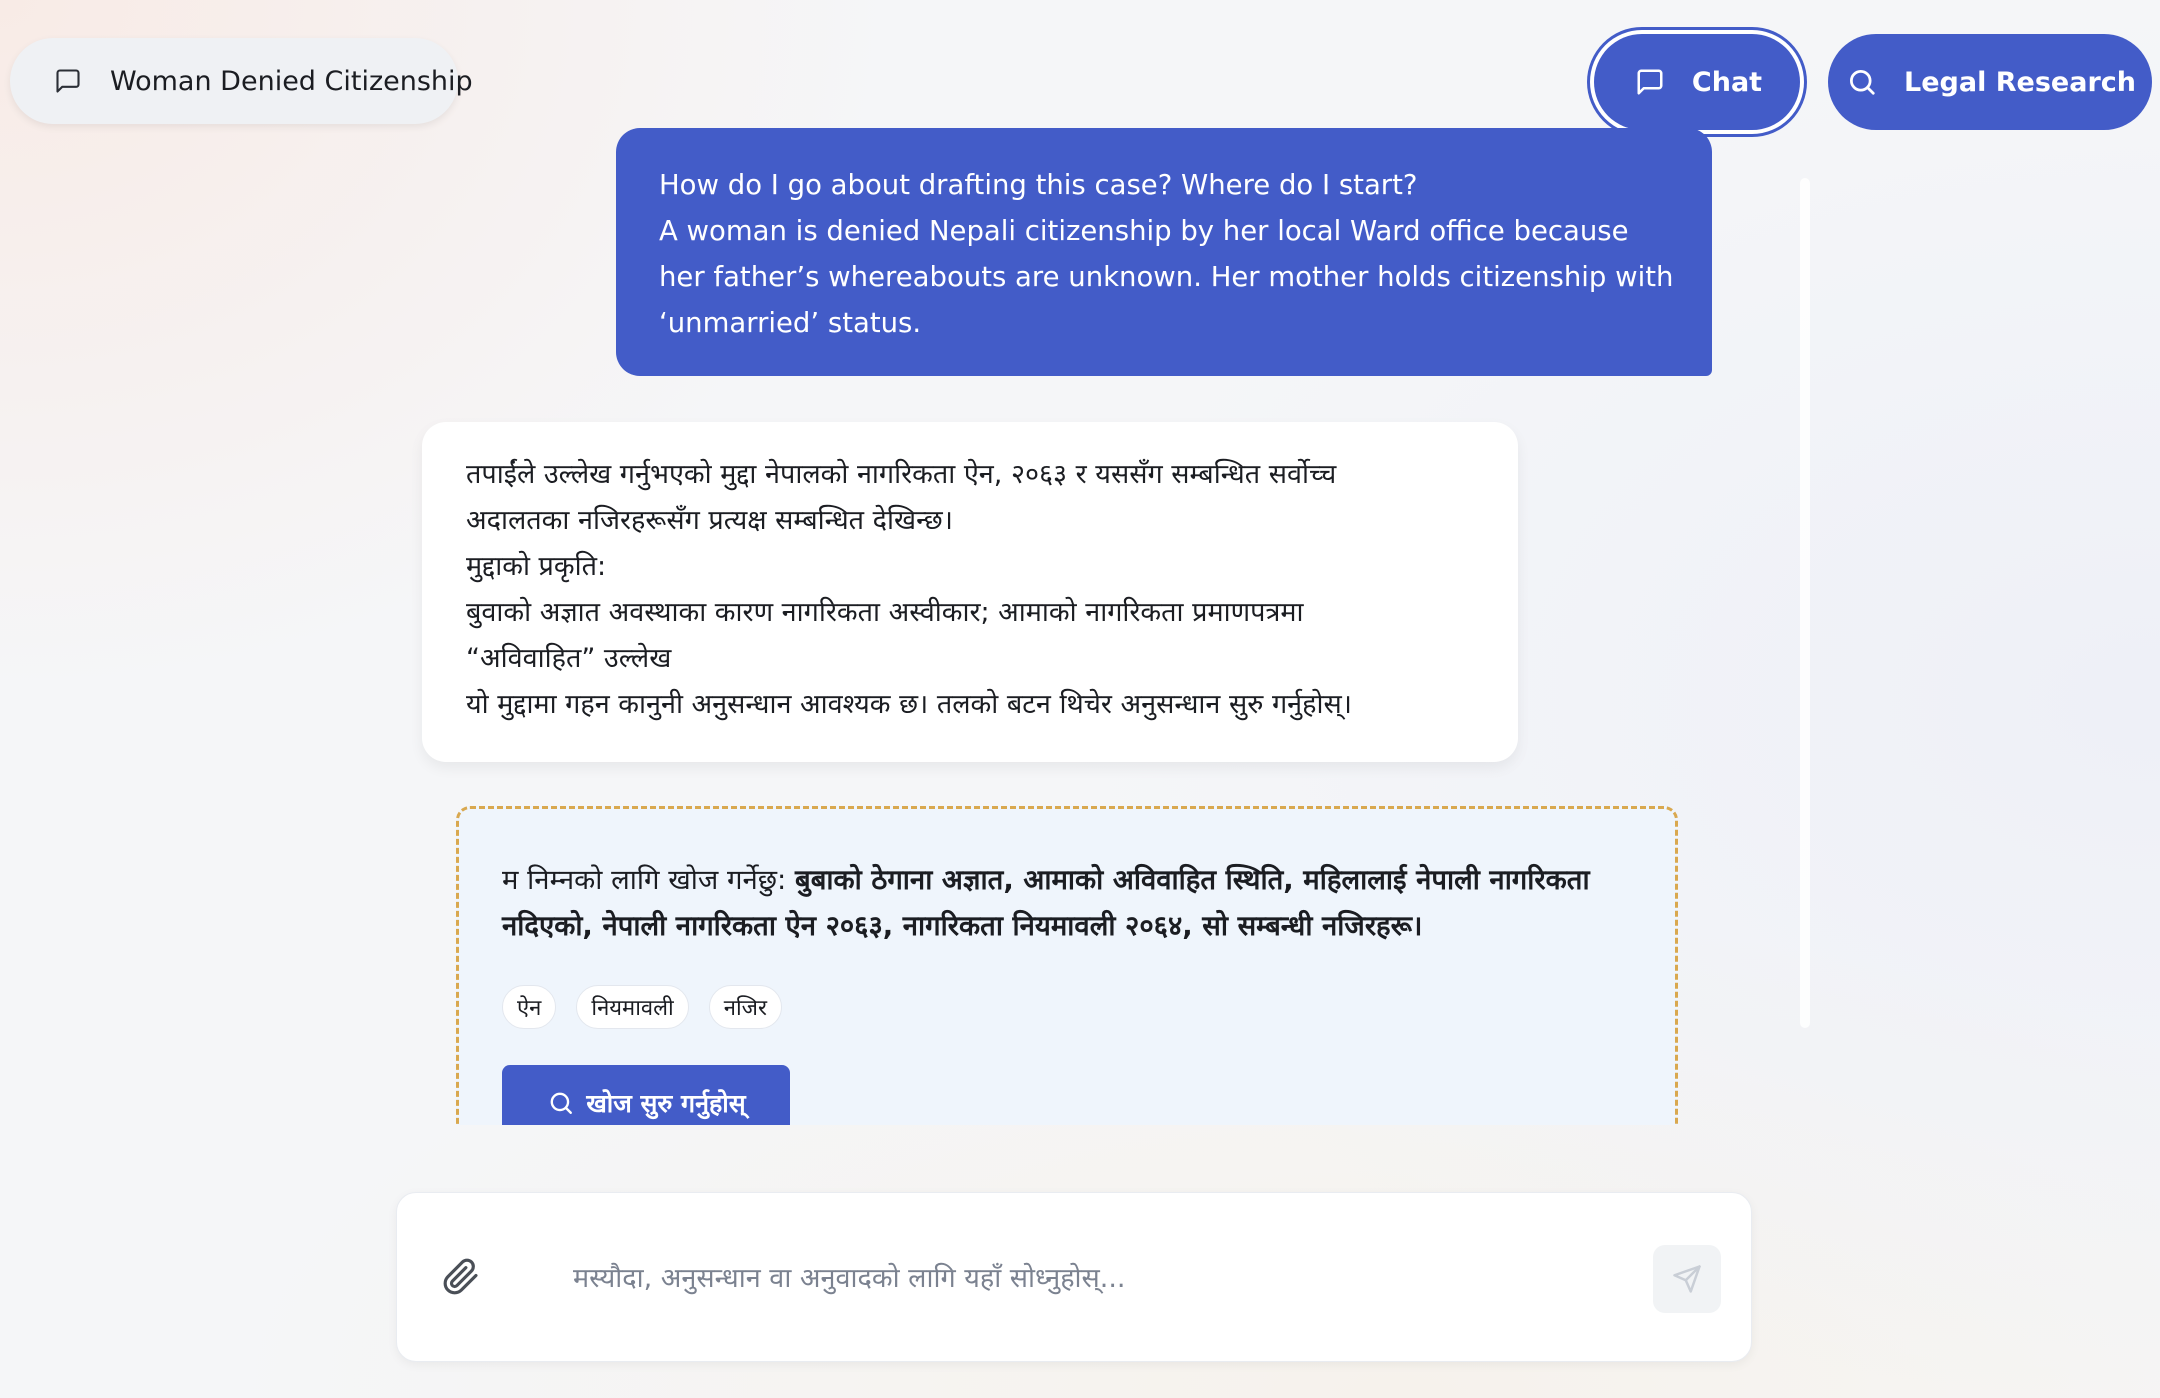  Describe the element at coordinates (569, 658) in the screenshot. I see `assistant-message-line: “अविवाहित” उल्लेख` at that location.